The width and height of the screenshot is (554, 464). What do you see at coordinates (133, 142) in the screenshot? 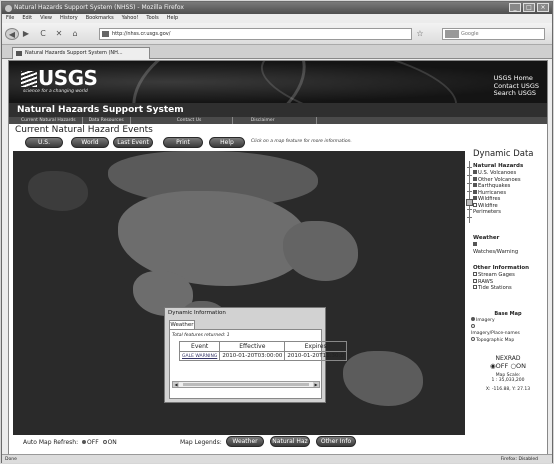
I see `last-event-button: Last Event` at bounding box center [133, 142].